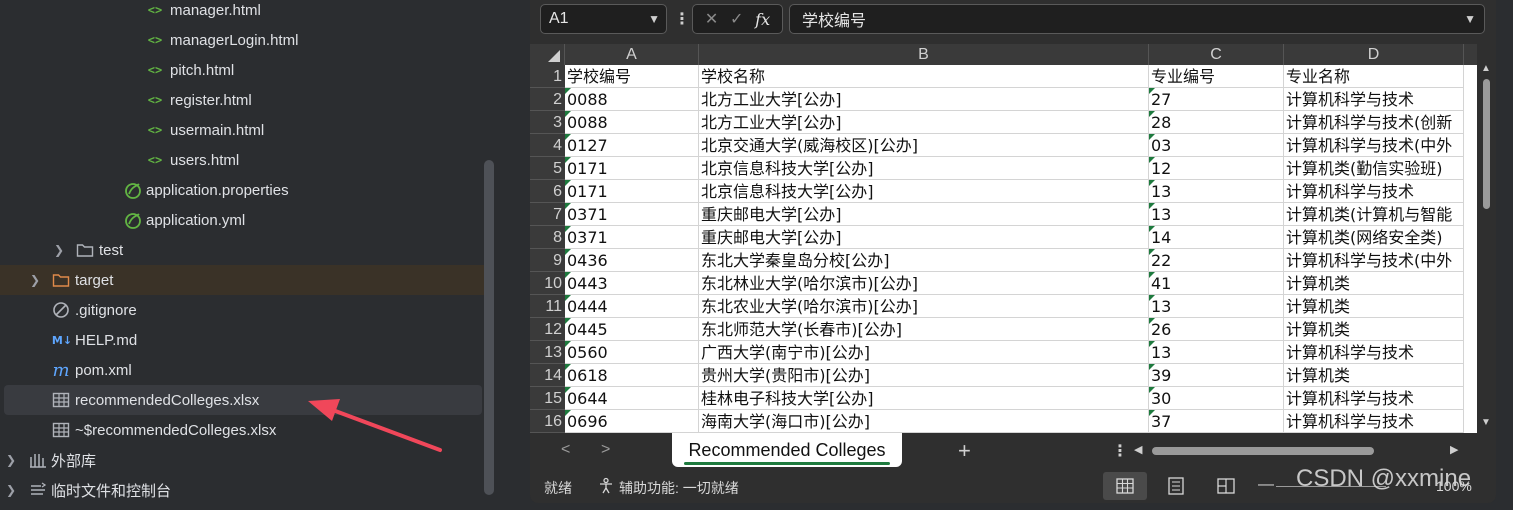 Image resolution: width=1513 pixels, height=510 pixels. I want to click on tree-item-test-folder: ❯ test, so click(245, 250).